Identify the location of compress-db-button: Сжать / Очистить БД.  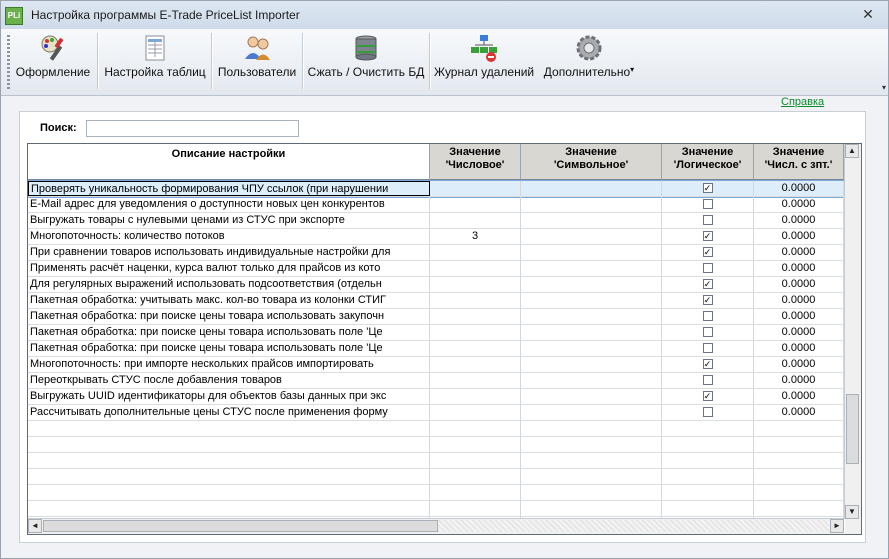
(366, 61).